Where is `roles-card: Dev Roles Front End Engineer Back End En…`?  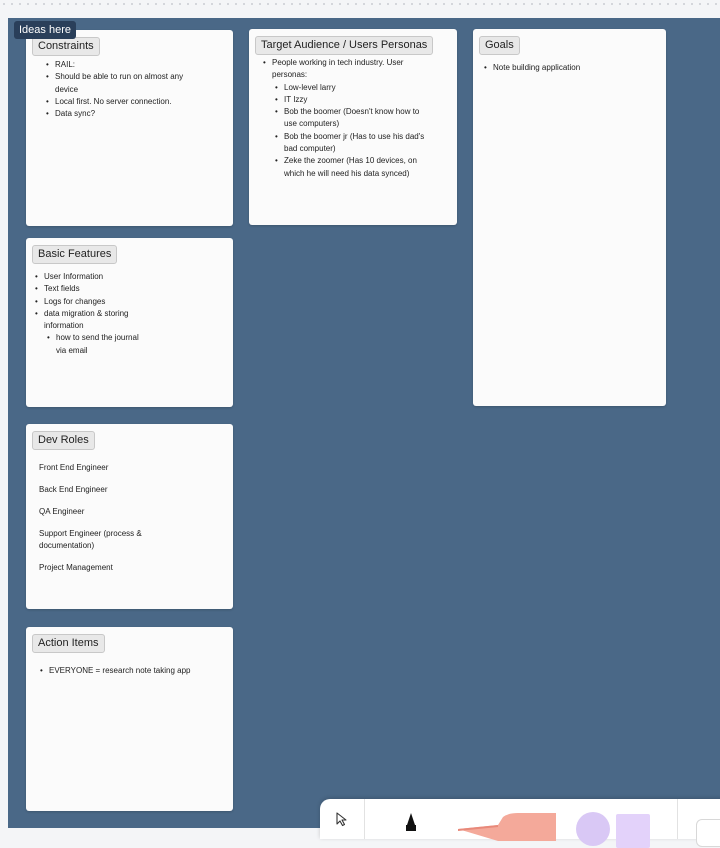
roles-card: Dev Roles Front End Engineer Back End En… is located at coordinates (129, 516).